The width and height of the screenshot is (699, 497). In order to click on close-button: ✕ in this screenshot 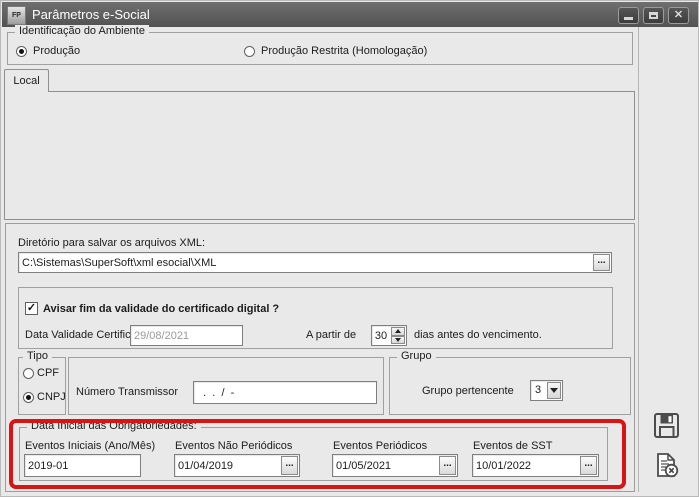, I will do `click(678, 15)`.